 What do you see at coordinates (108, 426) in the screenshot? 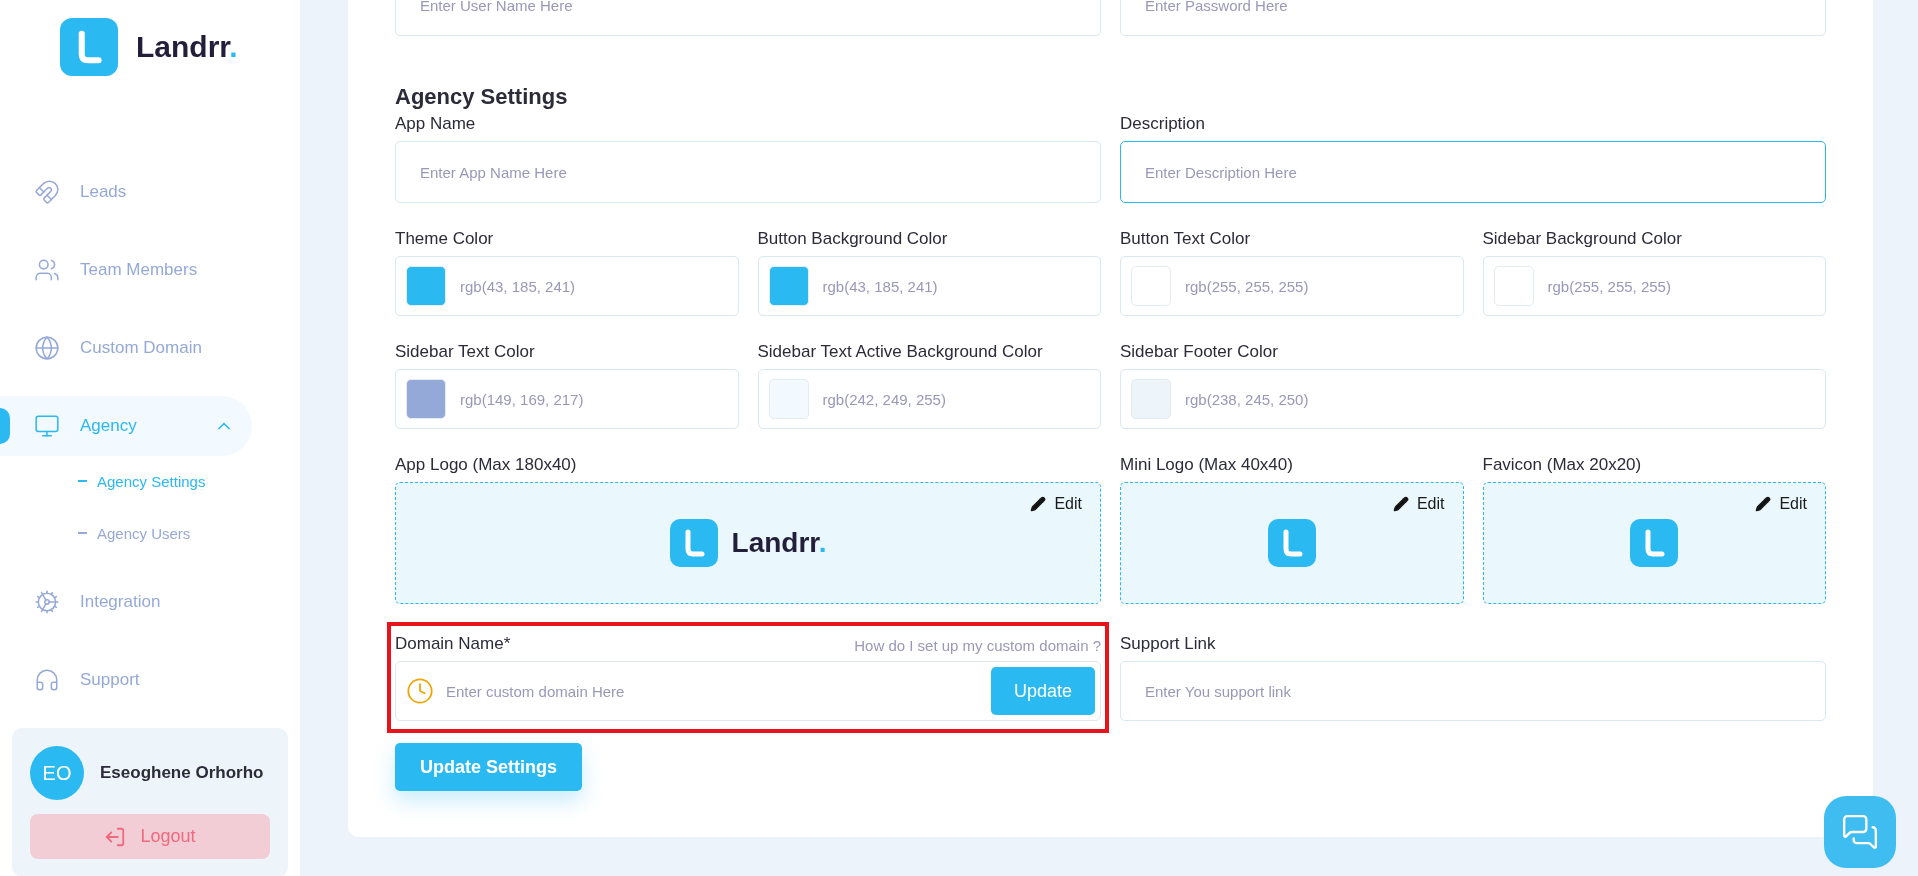
I see `nav-label: Agency` at bounding box center [108, 426].